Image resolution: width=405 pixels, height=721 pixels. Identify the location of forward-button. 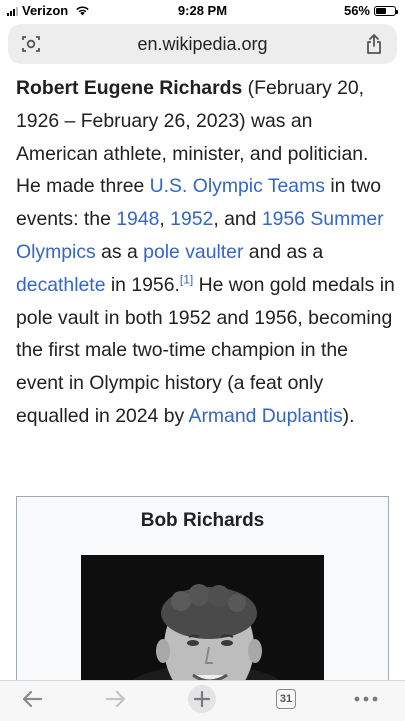
(116, 699).